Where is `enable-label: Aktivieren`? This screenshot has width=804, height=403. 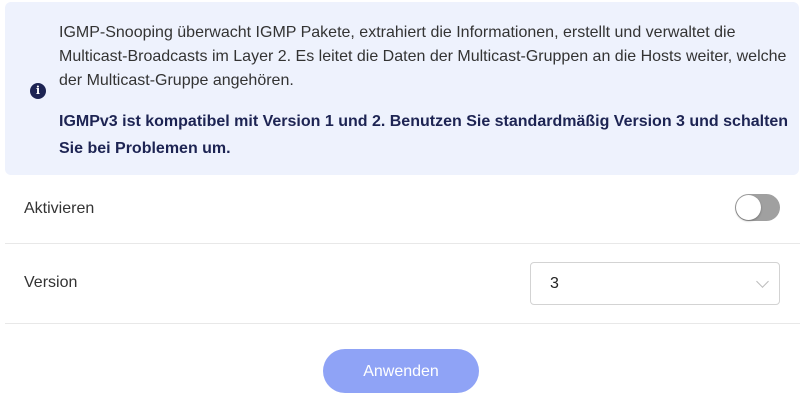 enable-label: Aktivieren is located at coordinates (59, 208).